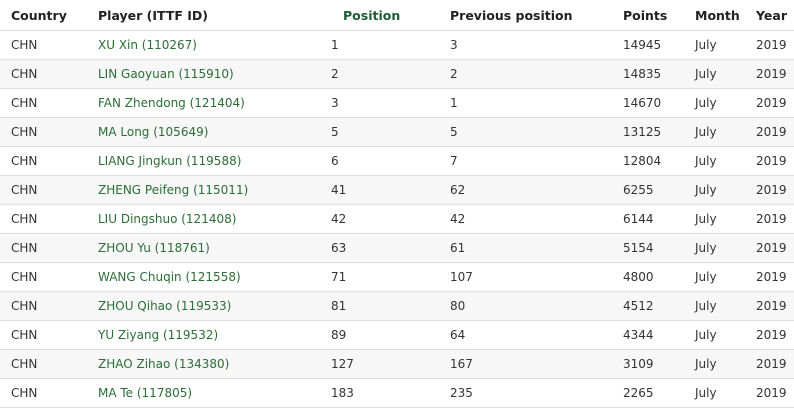 This screenshot has width=794, height=419. Describe the element at coordinates (525, 45) in the screenshot. I see `cell-previous-position: 3` at that location.